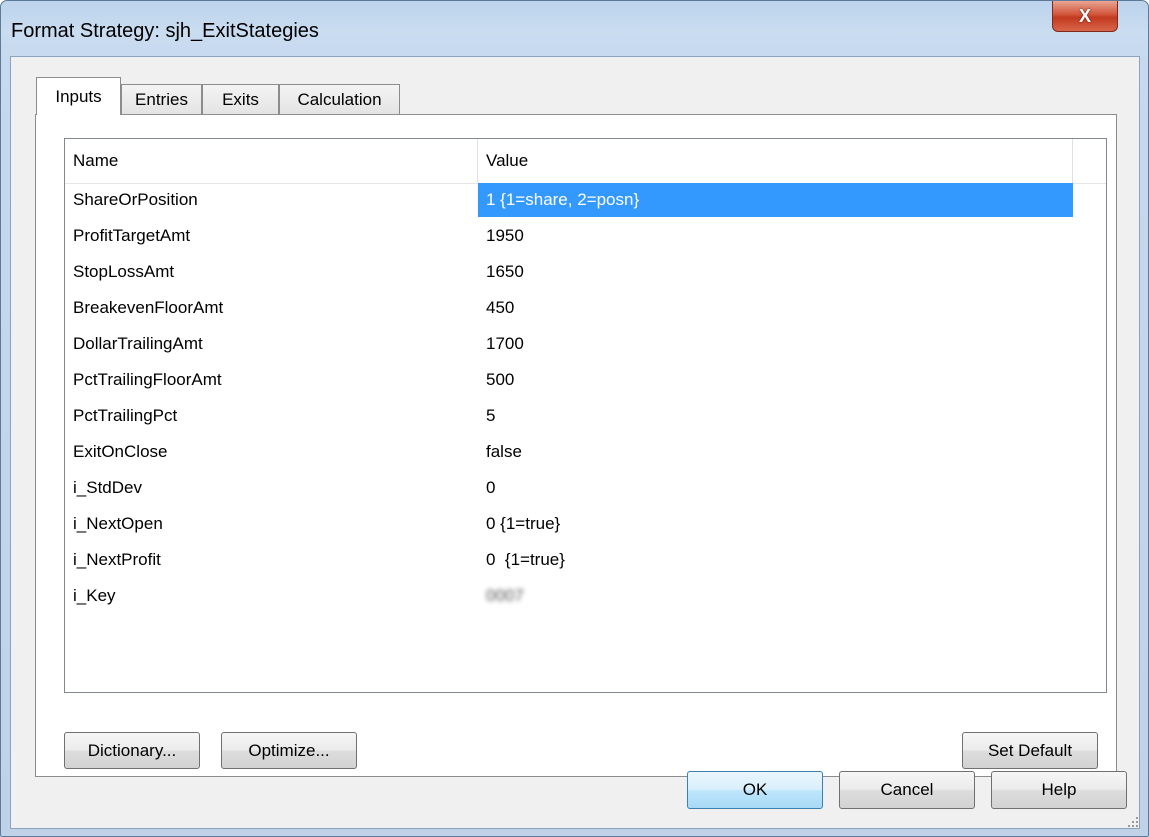  What do you see at coordinates (775, 452) in the screenshot?
I see `row-value: false` at bounding box center [775, 452].